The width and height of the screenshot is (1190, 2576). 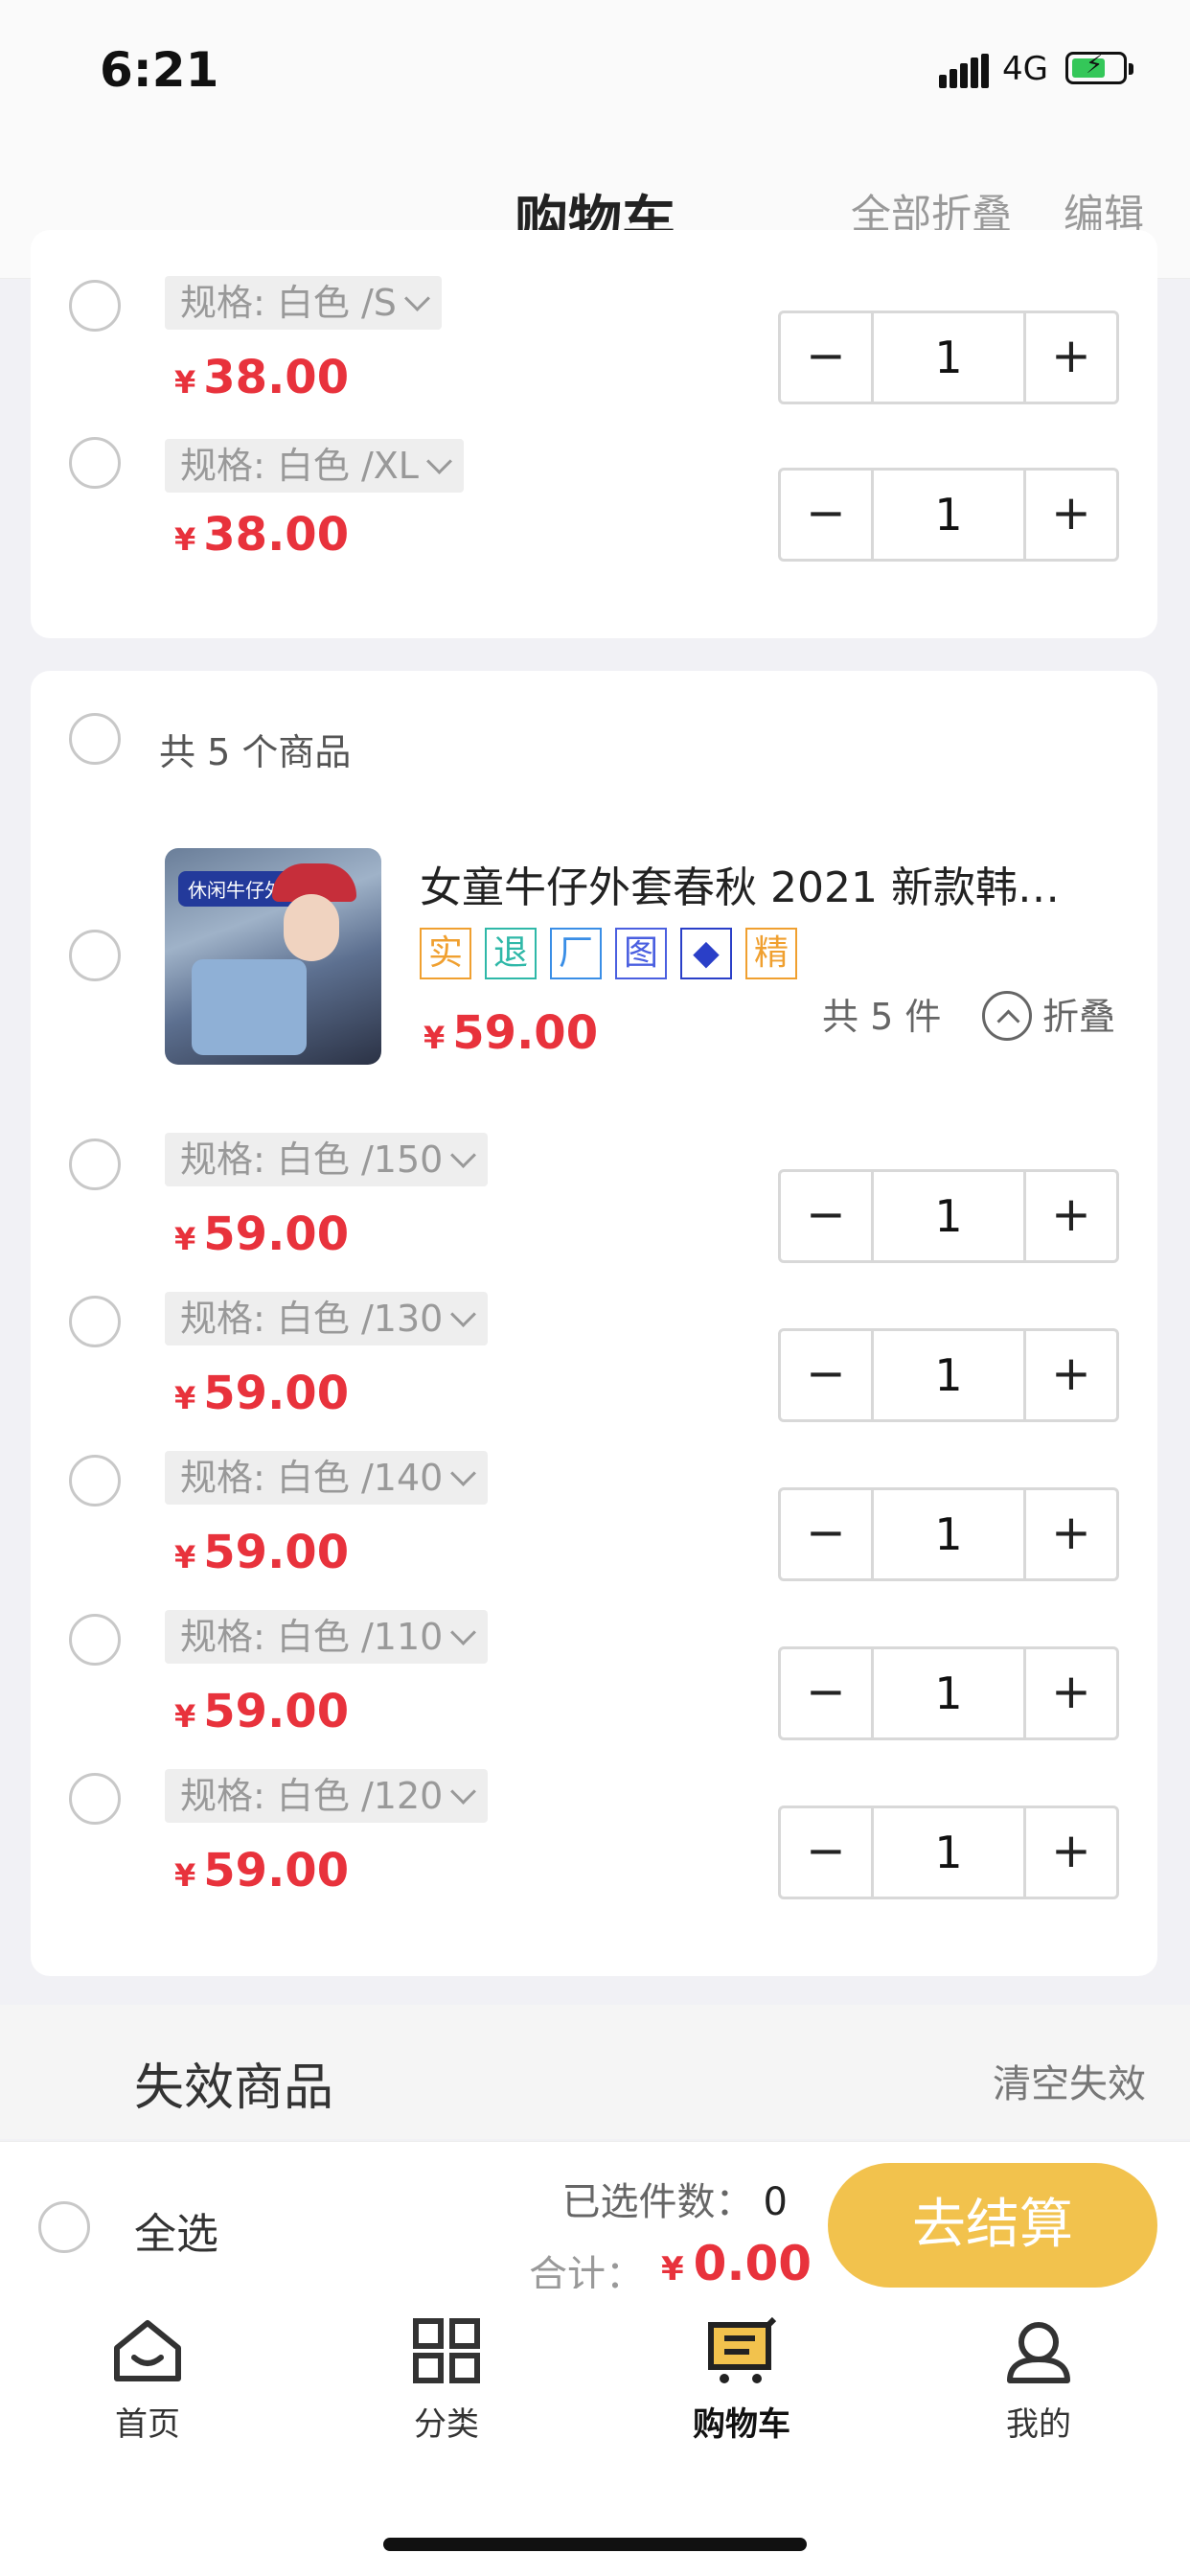 What do you see at coordinates (95, 955) in the screenshot?
I see `product-checkbox` at bounding box center [95, 955].